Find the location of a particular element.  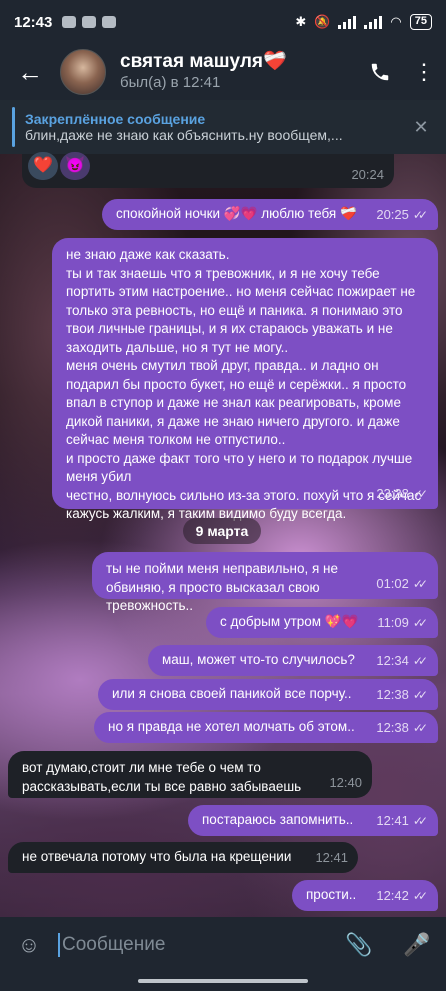

message-bubble: постараюсь запомнить.. 12:41 ✓✓ is located at coordinates (313, 820).